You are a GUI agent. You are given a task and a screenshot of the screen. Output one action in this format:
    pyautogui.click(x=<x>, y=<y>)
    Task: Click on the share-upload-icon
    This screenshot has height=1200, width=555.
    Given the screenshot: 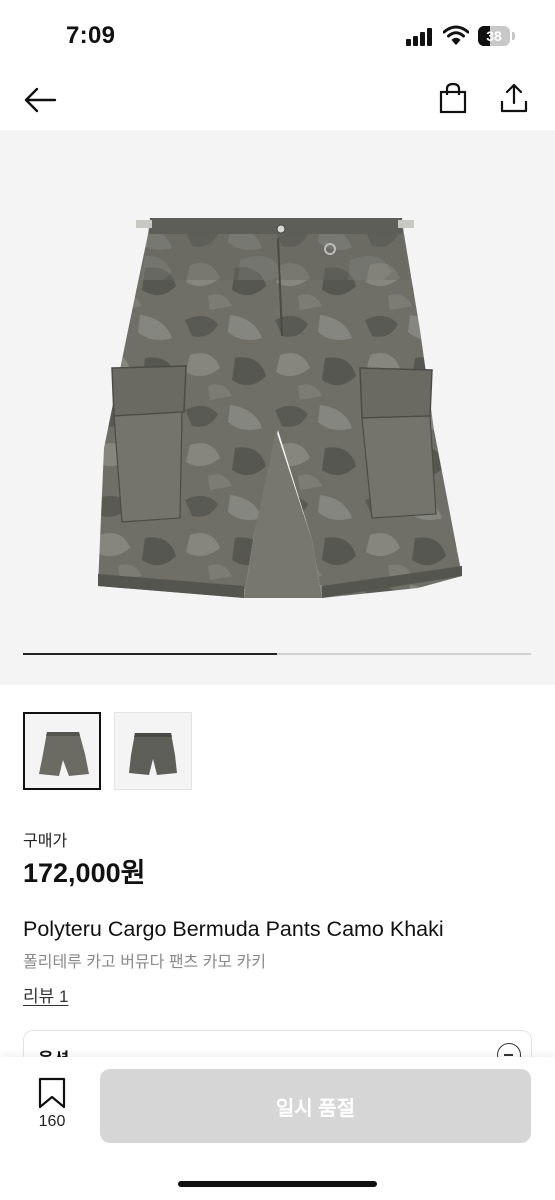 What is the action you would take?
    pyautogui.click(x=514, y=98)
    